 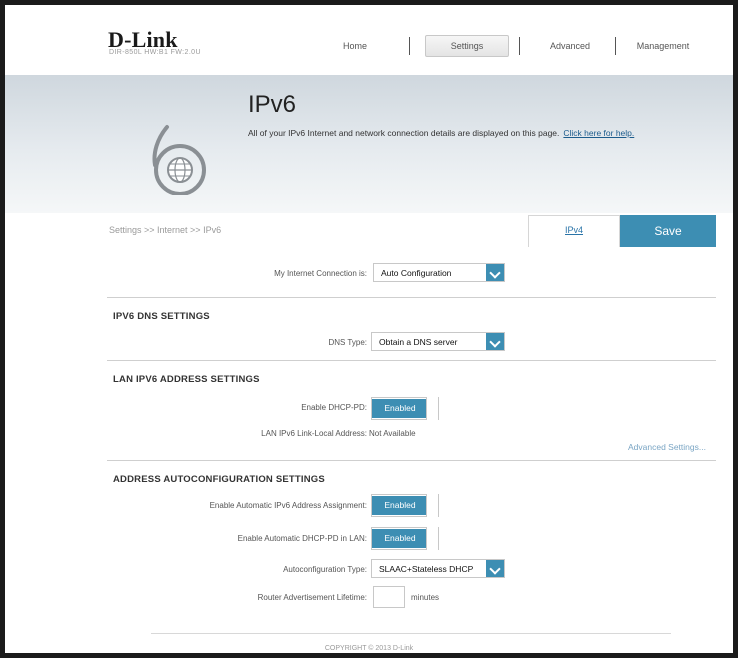 I want to click on connection-type-select: Auto Configuration, so click(x=439, y=272).